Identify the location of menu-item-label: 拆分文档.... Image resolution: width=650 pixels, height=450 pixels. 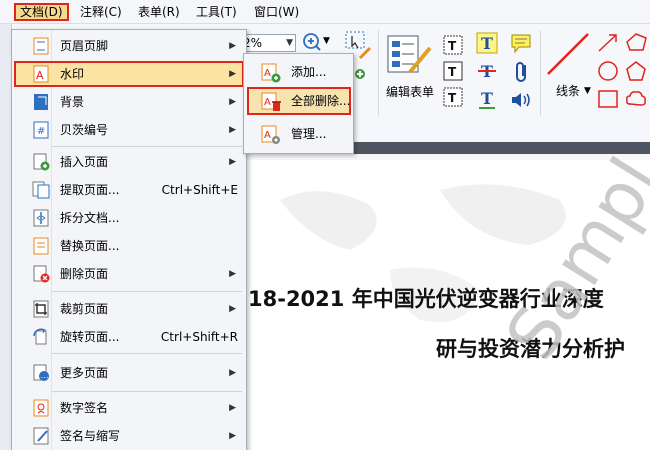
(90, 218).